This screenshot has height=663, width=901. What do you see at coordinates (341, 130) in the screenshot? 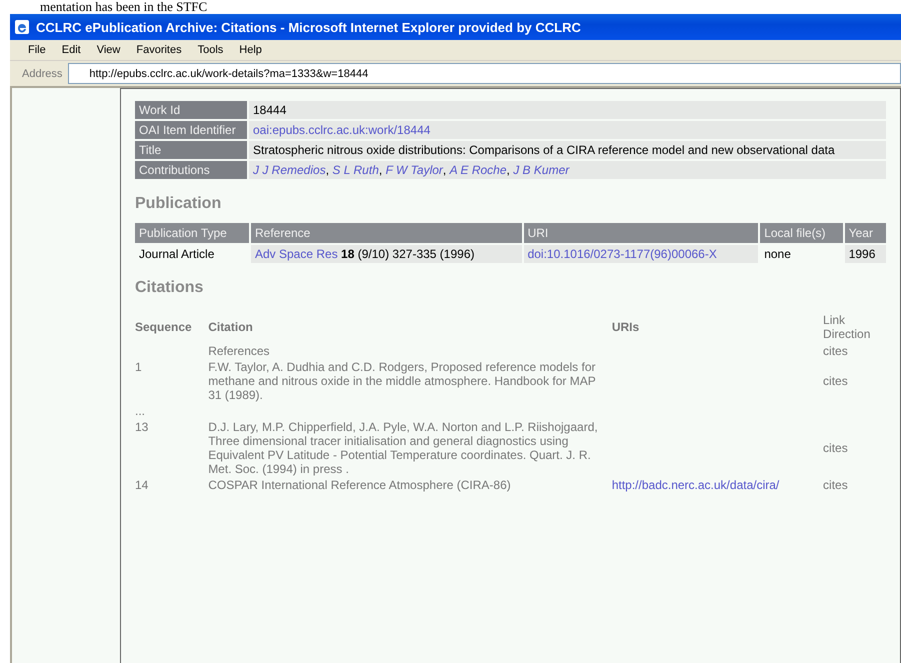
I see `identifier-link: oai:epubs.cclrc.ac.uk:work/18444` at bounding box center [341, 130].